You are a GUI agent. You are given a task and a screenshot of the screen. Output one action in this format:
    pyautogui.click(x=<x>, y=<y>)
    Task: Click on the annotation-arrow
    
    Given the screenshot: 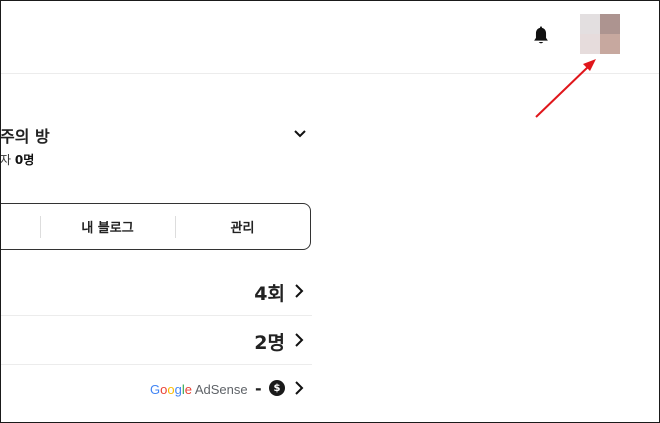 What is the action you would take?
    pyautogui.click(x=565, y=88)
    